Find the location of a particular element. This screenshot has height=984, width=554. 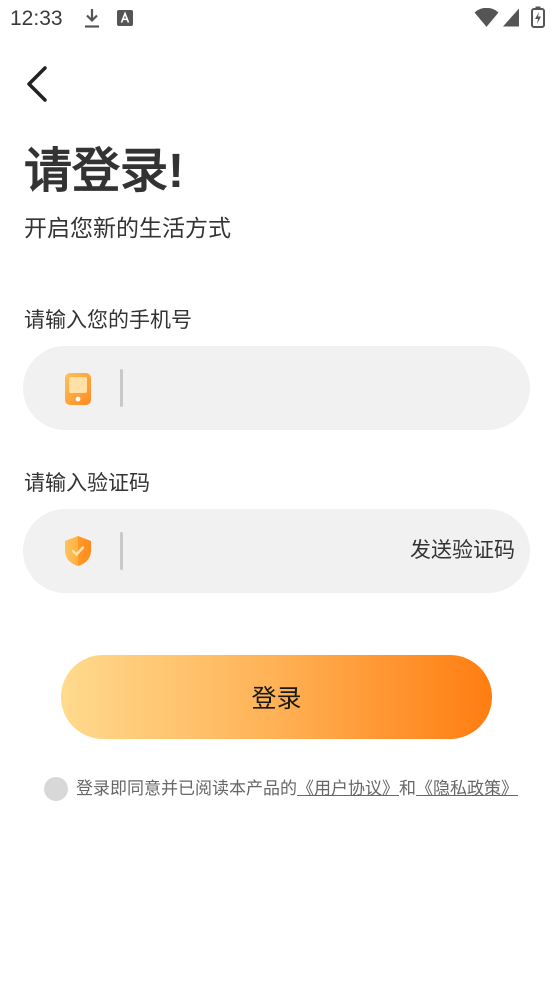

login-button: 登录 is located at coordinates (276, 697).